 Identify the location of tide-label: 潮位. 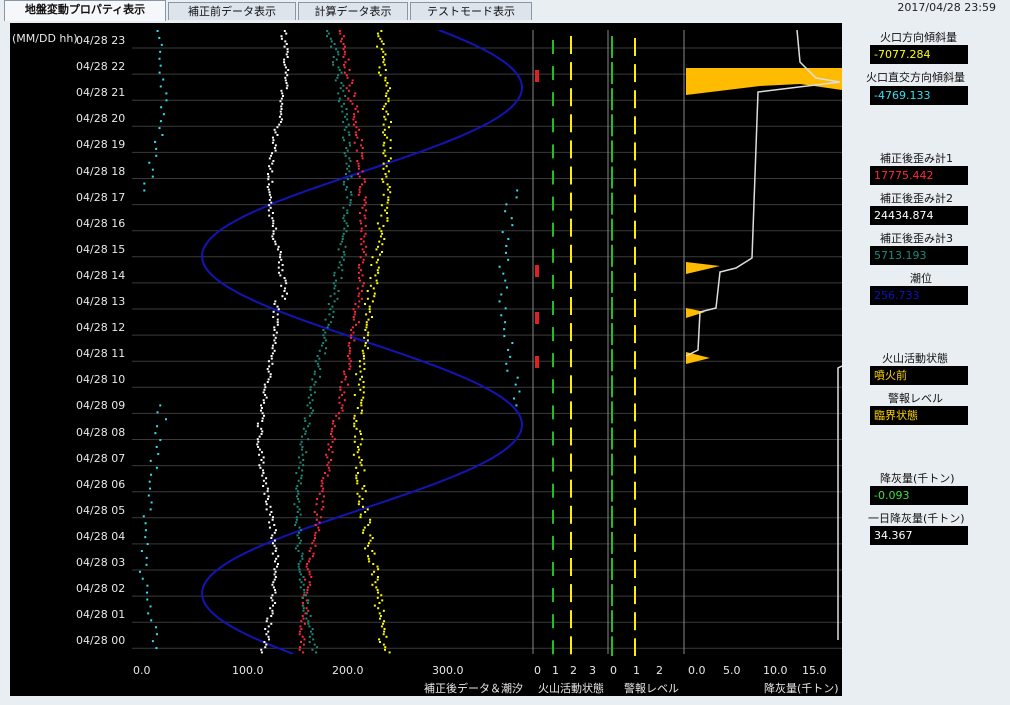
(921, 278).